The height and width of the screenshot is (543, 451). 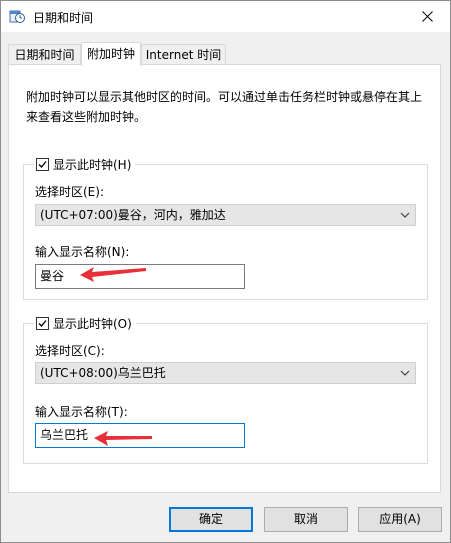 I want to click on clock2-checkbox, so click(x=42, y=323).